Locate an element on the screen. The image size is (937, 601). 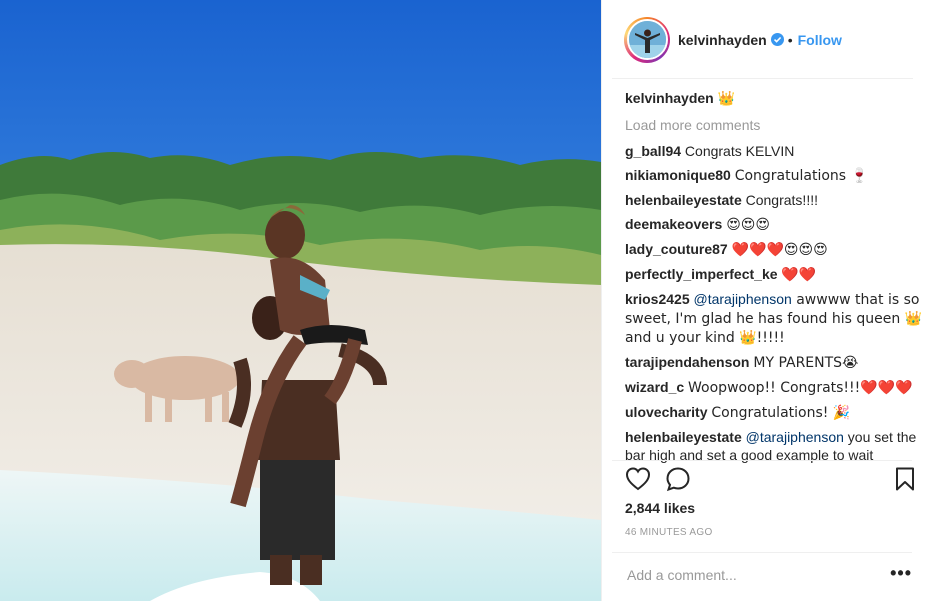
verified-badge-icon is located at coordinates (777, 39).